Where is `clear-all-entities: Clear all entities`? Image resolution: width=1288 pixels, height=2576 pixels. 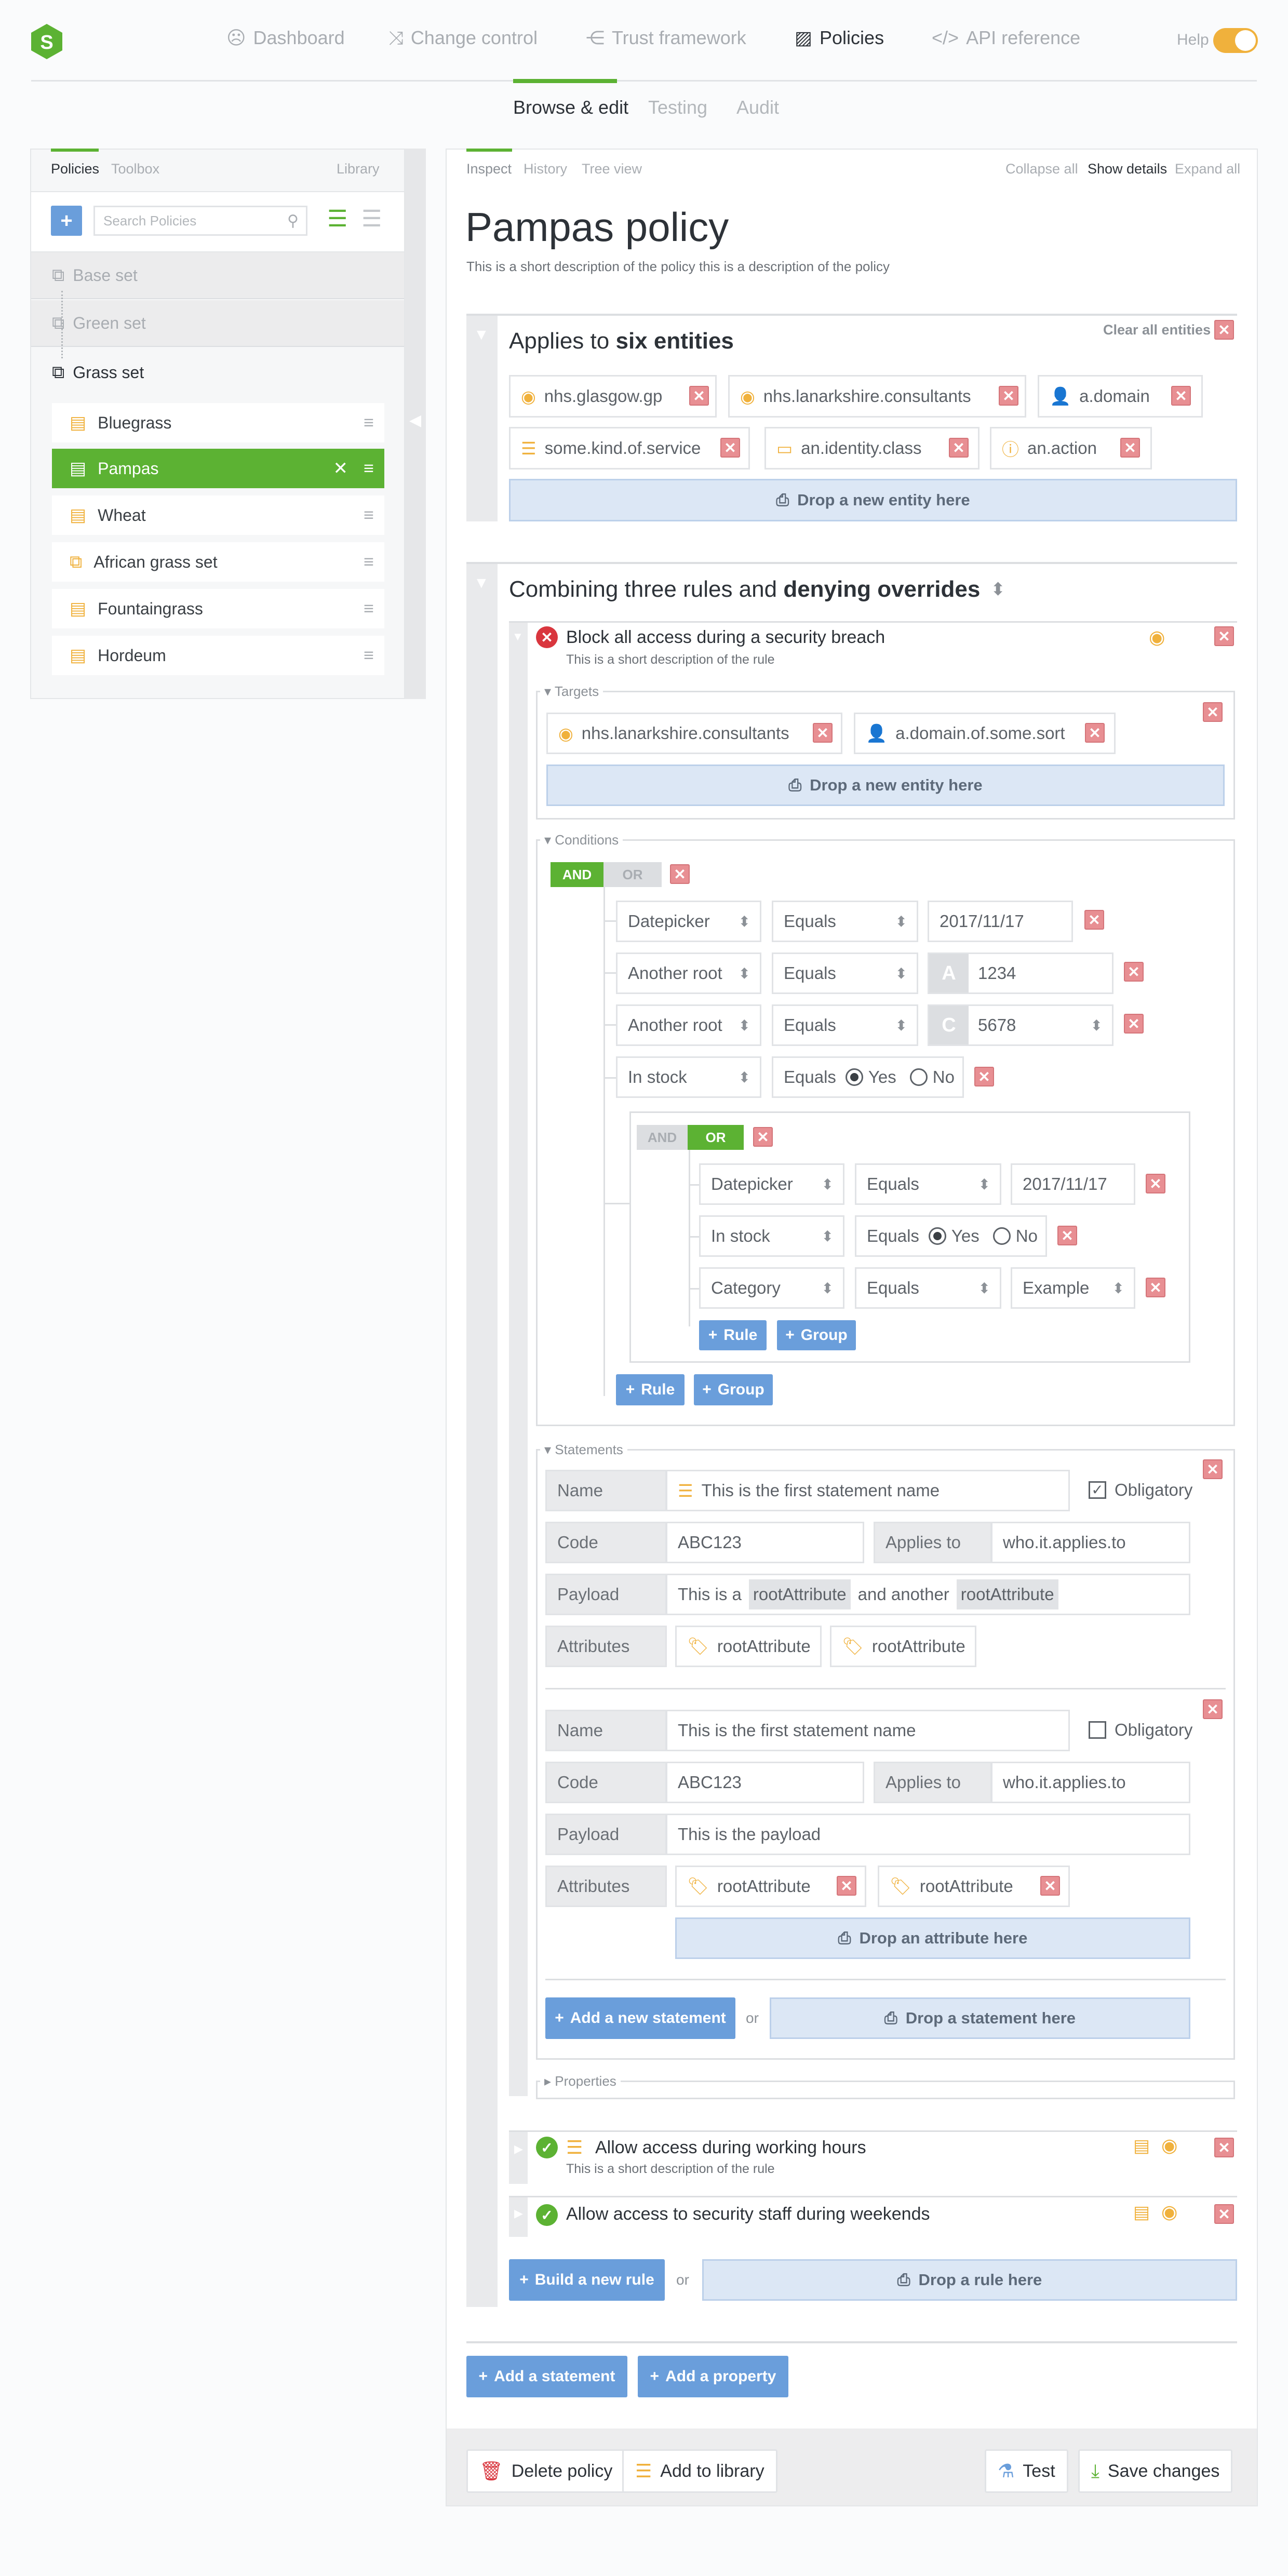 clear-all-entities: Clear all entities is located at coordinates (1157, 330).